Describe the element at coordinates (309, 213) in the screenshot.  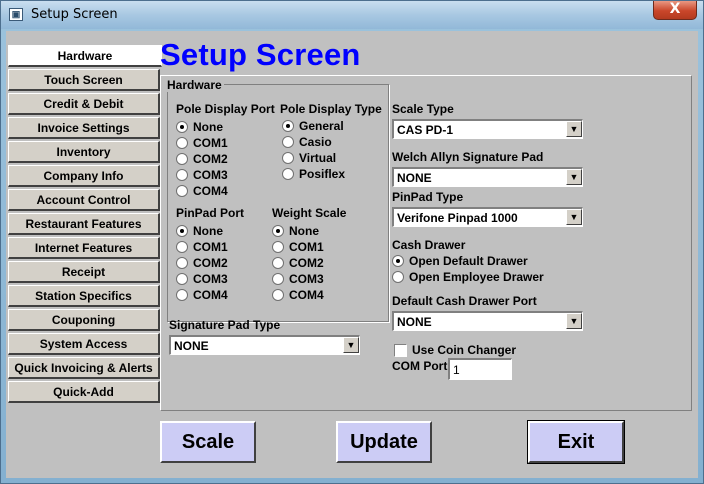
I see `weight-scale-label: Weight Scale` at that location.